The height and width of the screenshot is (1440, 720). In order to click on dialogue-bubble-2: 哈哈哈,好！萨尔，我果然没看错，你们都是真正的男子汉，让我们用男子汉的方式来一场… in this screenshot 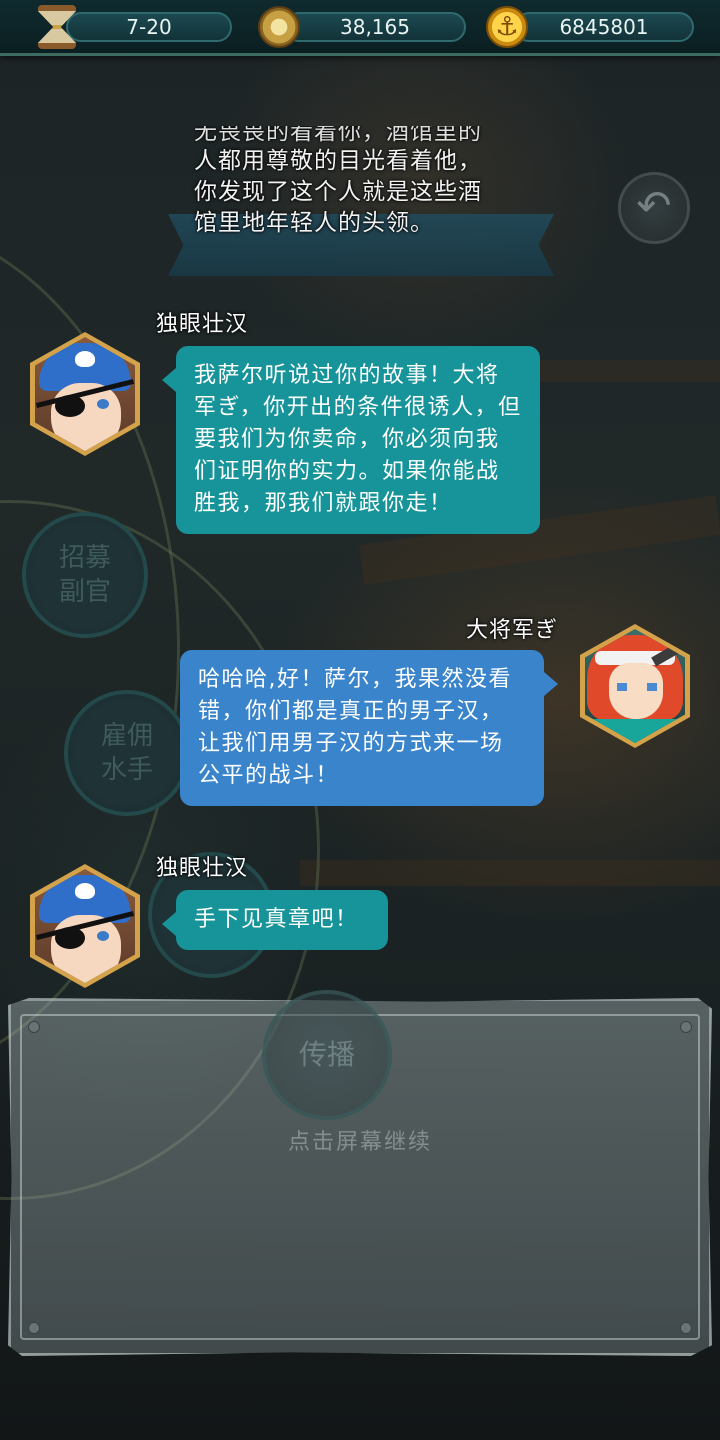, I will do `click(369, 728)`.